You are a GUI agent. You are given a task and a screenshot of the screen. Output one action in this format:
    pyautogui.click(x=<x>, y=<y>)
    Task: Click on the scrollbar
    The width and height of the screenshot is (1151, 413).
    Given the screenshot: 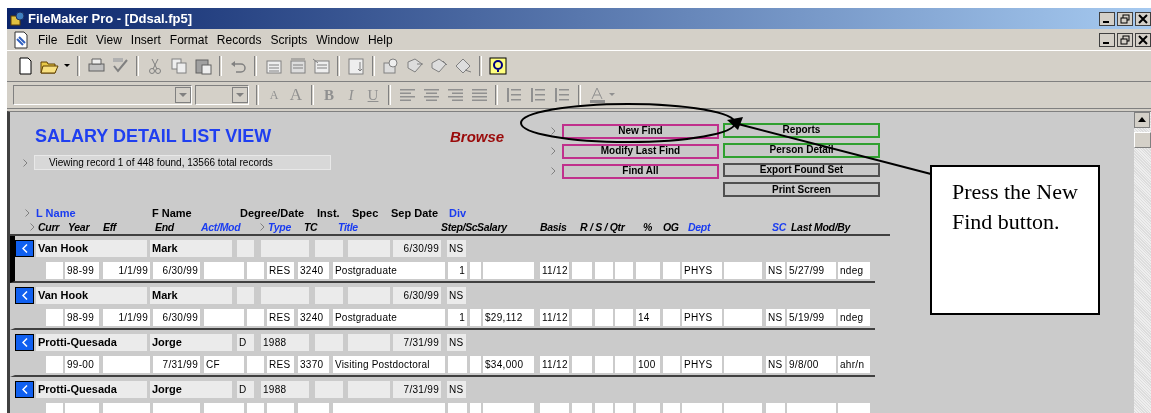 What is the action you would take?
    pyautogui.click(x=1142, y=262)
    